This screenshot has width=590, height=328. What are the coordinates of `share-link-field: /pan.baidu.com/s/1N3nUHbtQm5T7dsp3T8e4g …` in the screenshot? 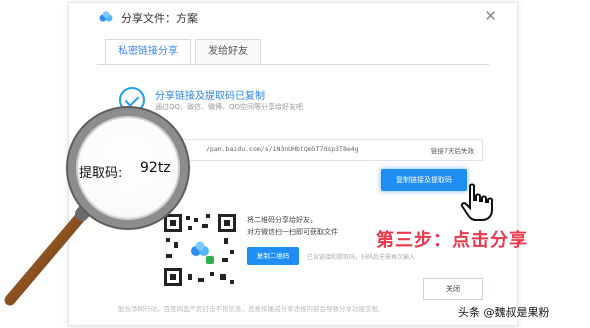 It's located at (299, 150).